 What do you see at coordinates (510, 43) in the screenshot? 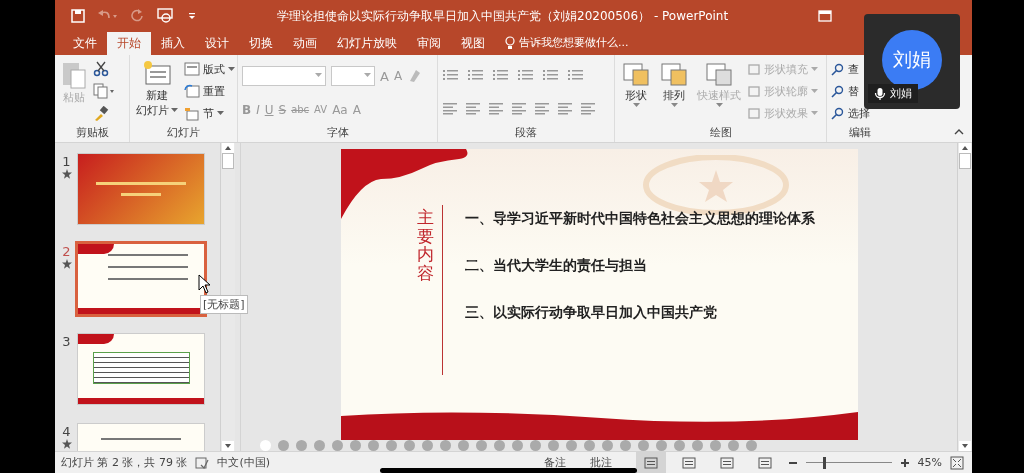
I see `lightbulb-icon` at bounding box center [510, 43].